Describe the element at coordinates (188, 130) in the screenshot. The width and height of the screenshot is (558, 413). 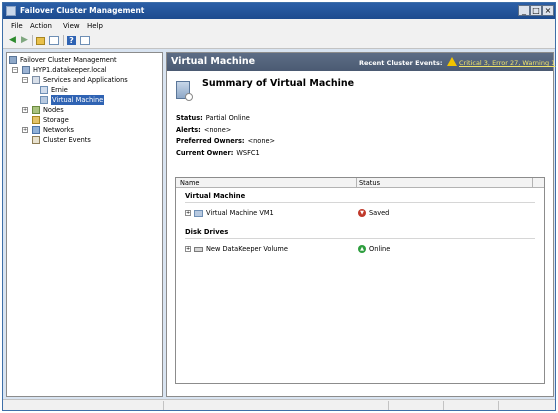
I see `alerts-label: Alerts:` at that location.